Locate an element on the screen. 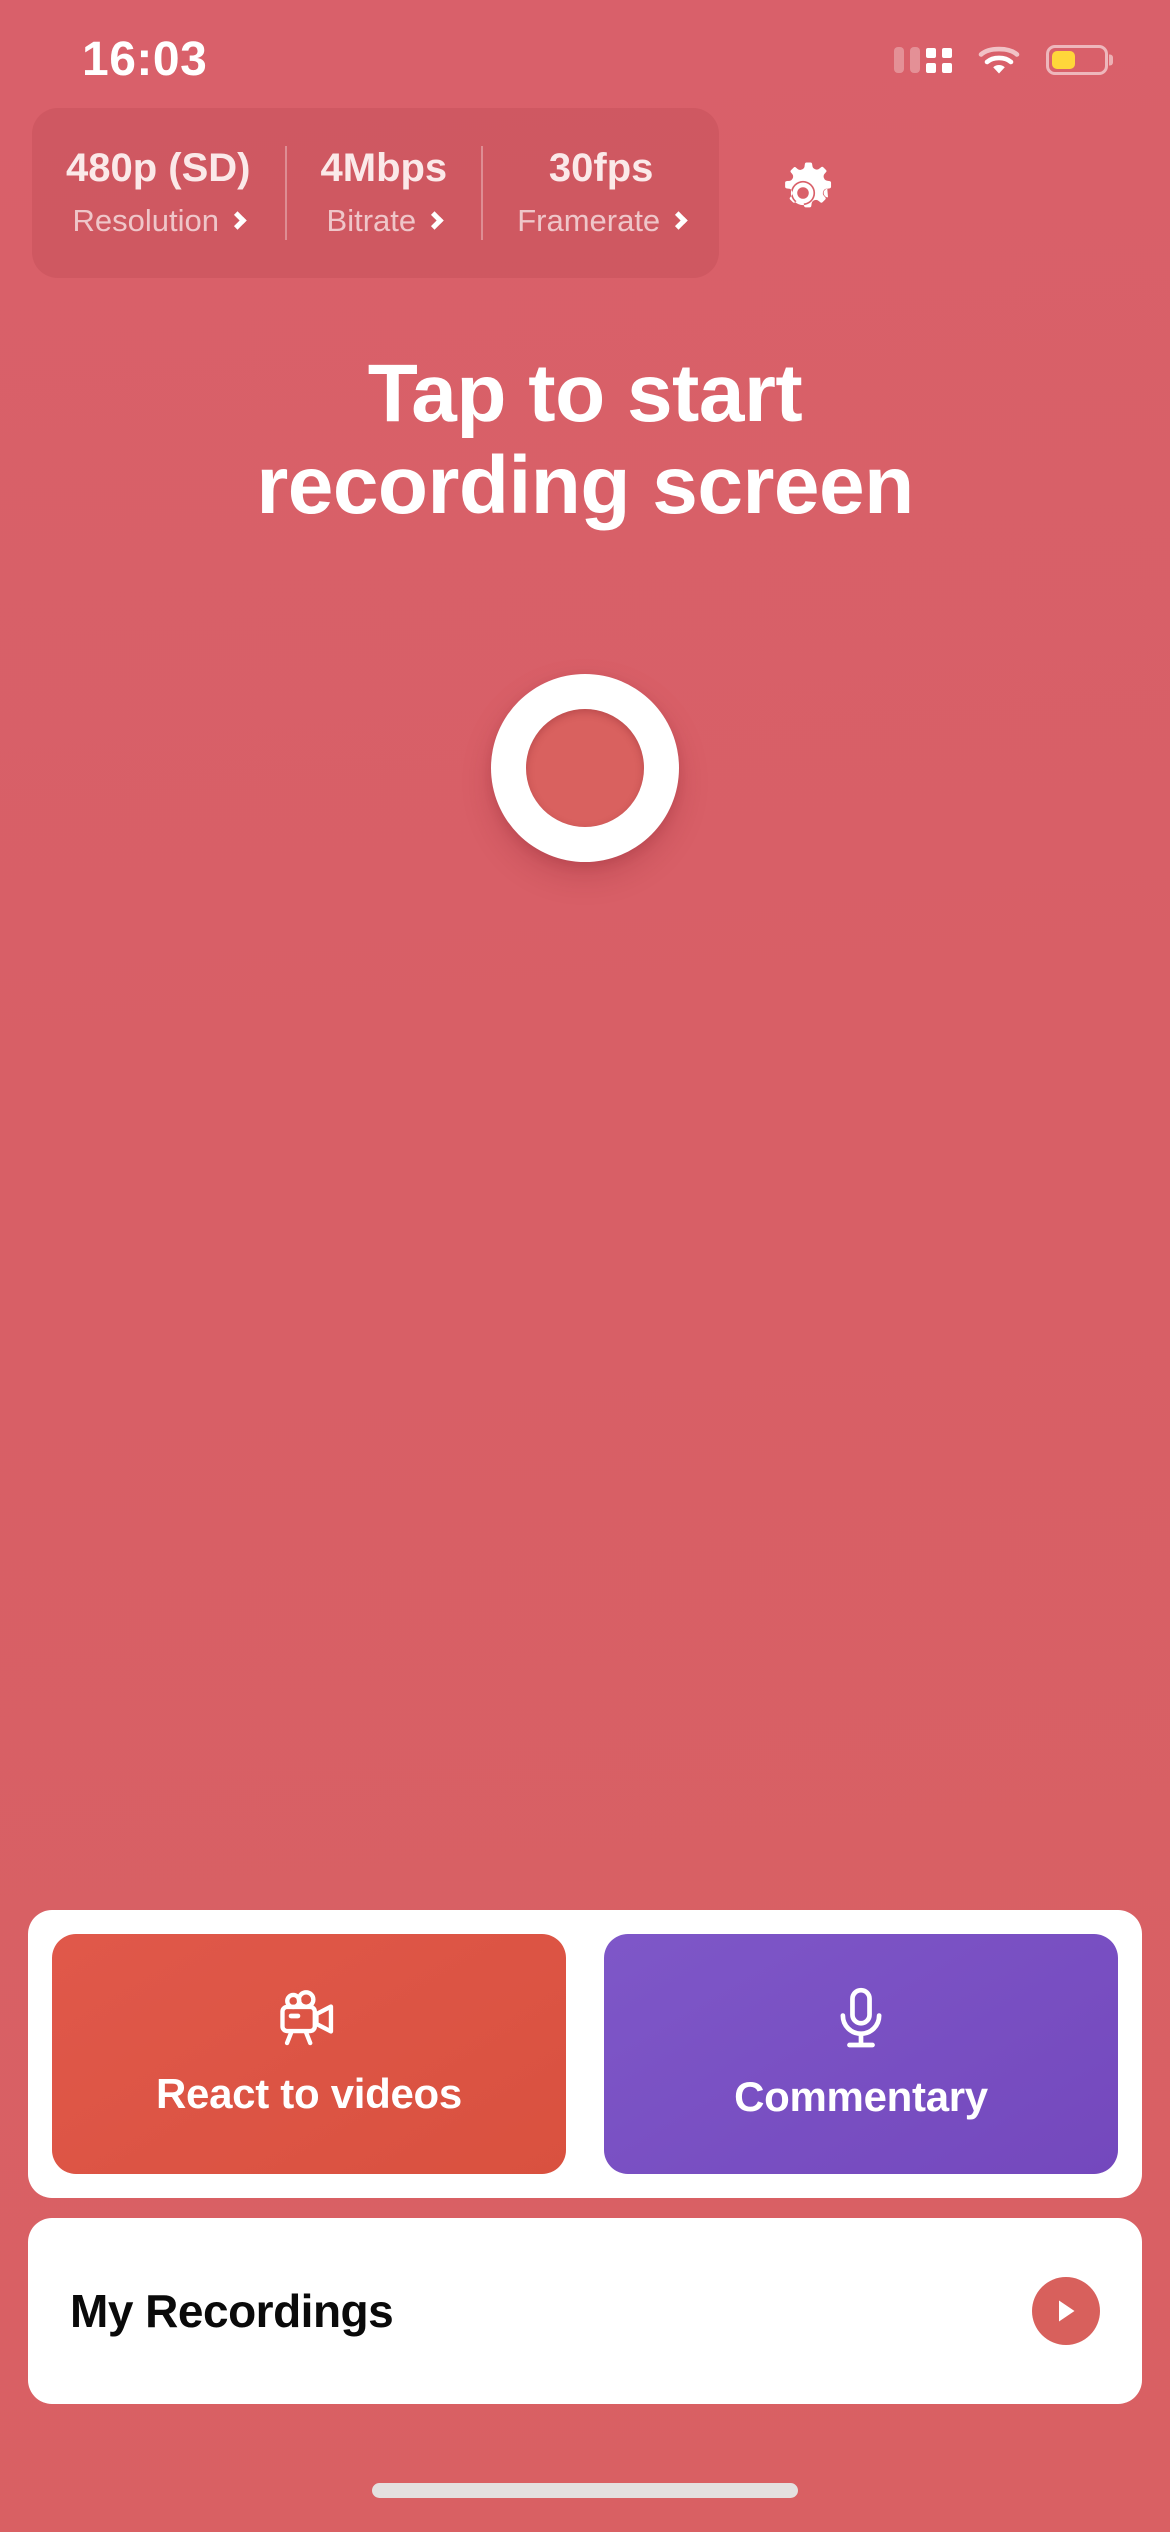 Image resolution: width=1170 pixels, height=2532 pixels. page-title: Tap to start recording screen is located at coordinates (585, 440).